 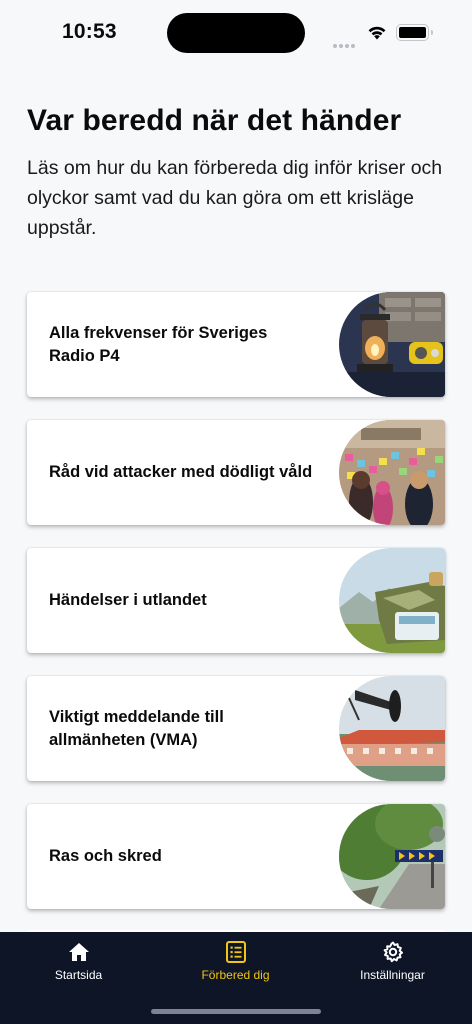 I want to click on travel-backpack-photo, so click(x=392, y=600).